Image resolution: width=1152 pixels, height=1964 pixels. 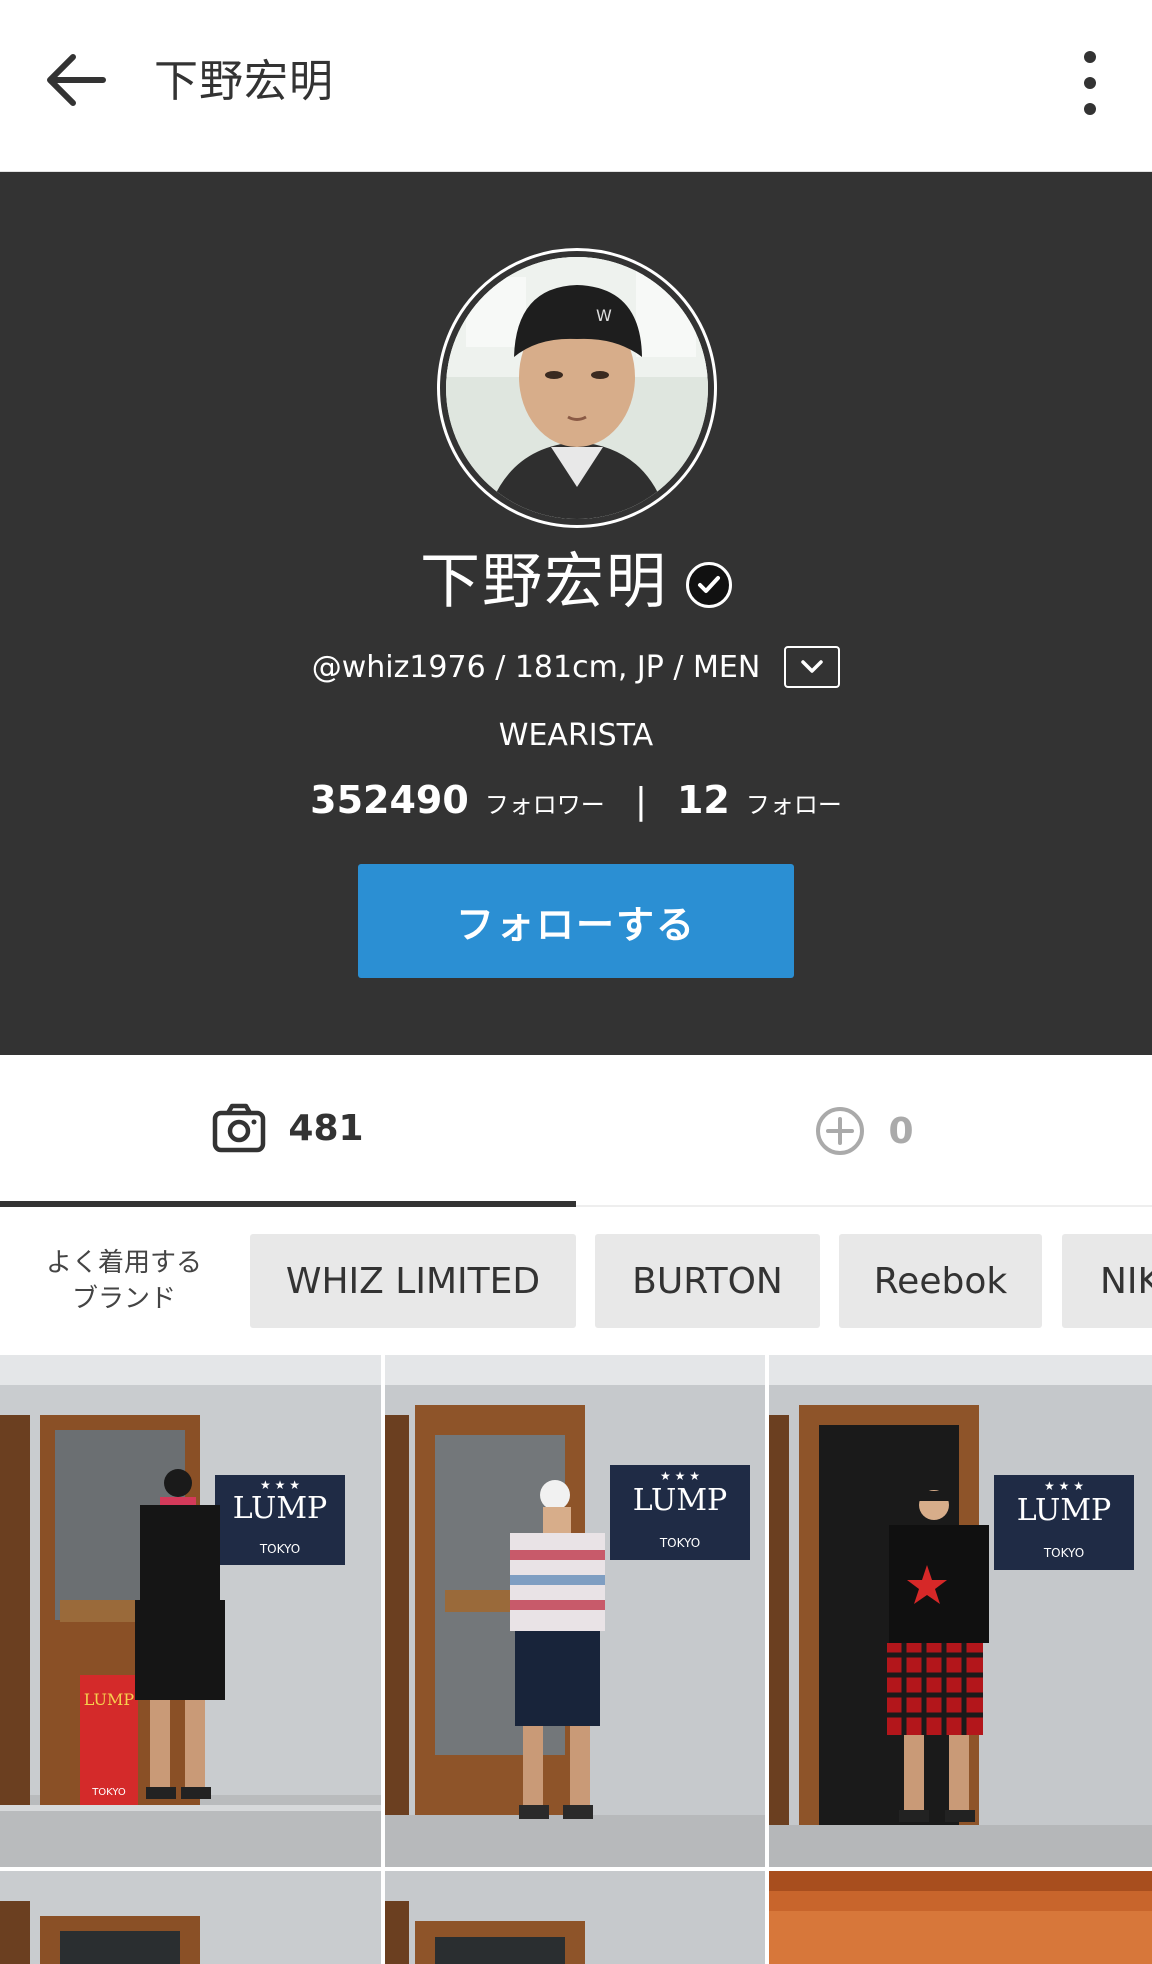 I want to click on tab-added: 0, so click(x=864, y=1131).